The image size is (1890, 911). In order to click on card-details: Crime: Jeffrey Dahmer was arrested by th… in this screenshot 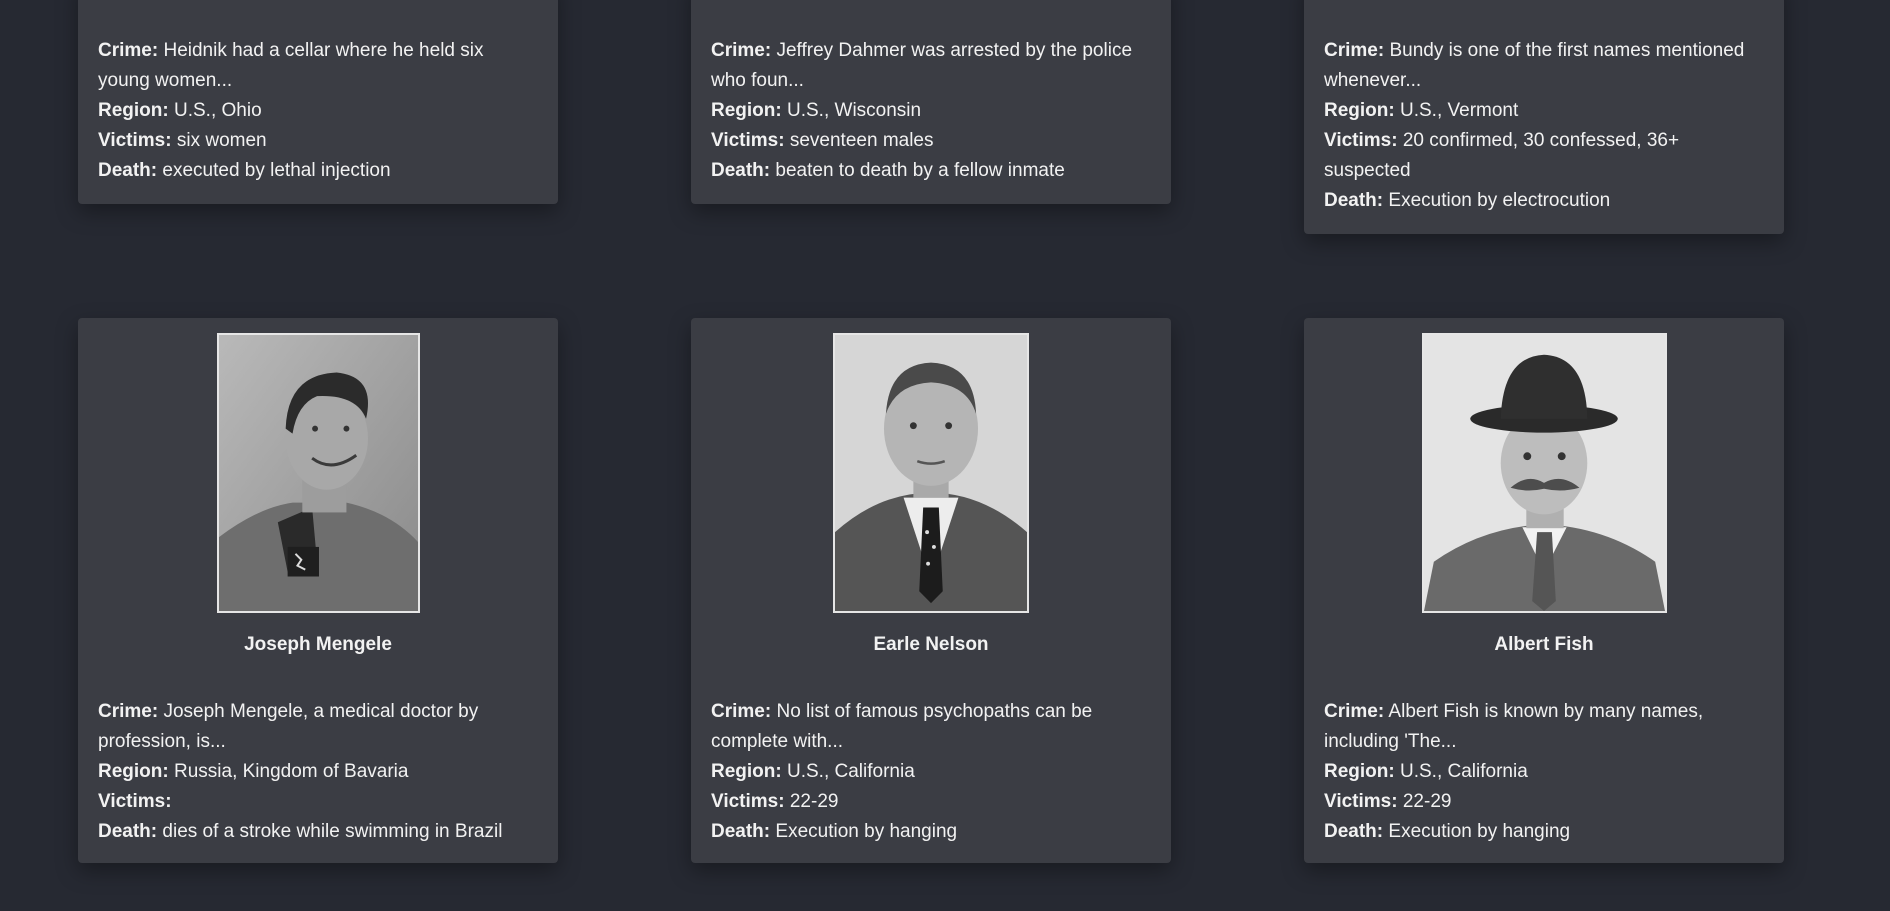, I will do `click(931, 102)`.